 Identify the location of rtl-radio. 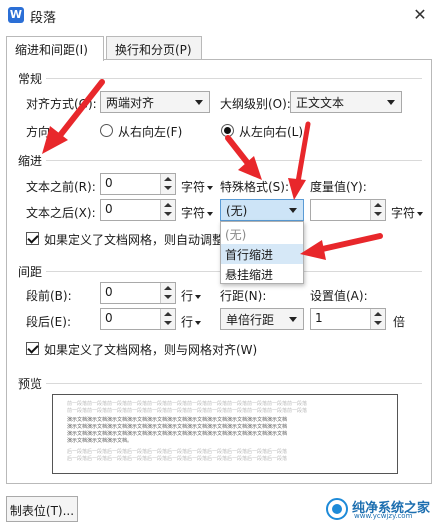
(106, 130).